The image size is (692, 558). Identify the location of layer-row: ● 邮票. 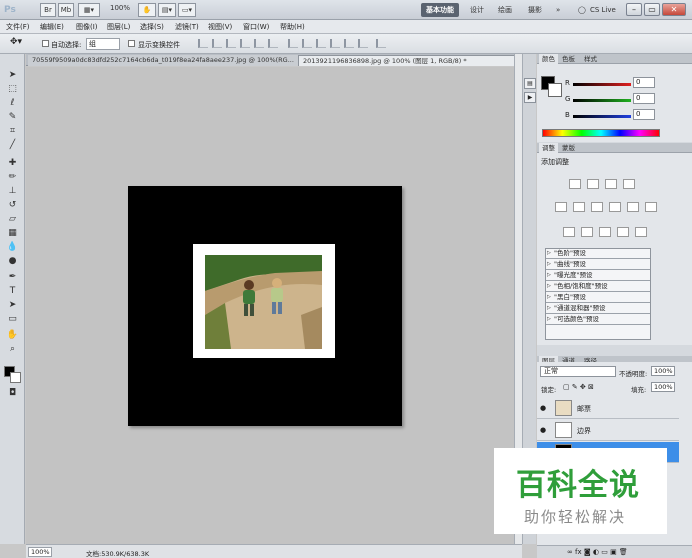
(608, 408).